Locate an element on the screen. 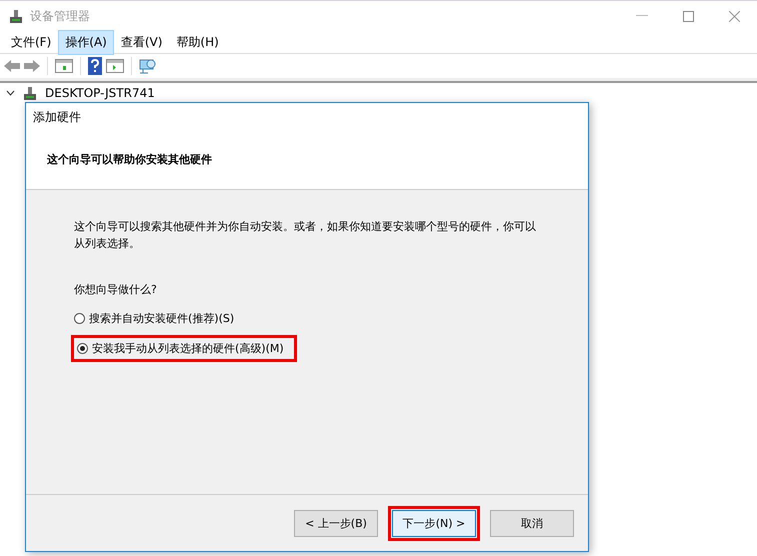 The image size is (757, 556). question-text: 你想向导做什么? is located at coordinates (116, 289).